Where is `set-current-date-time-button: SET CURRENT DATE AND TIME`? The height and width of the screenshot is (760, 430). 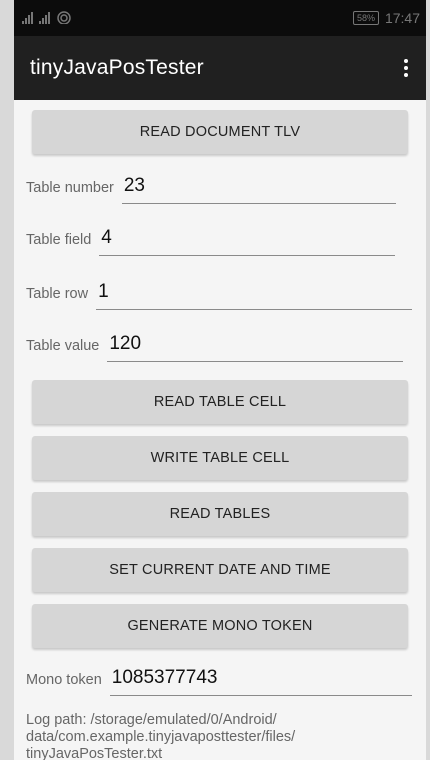 set-current-date-time-button: SET CURRENT DATE AND TIME is located at coordinates (220, 570).